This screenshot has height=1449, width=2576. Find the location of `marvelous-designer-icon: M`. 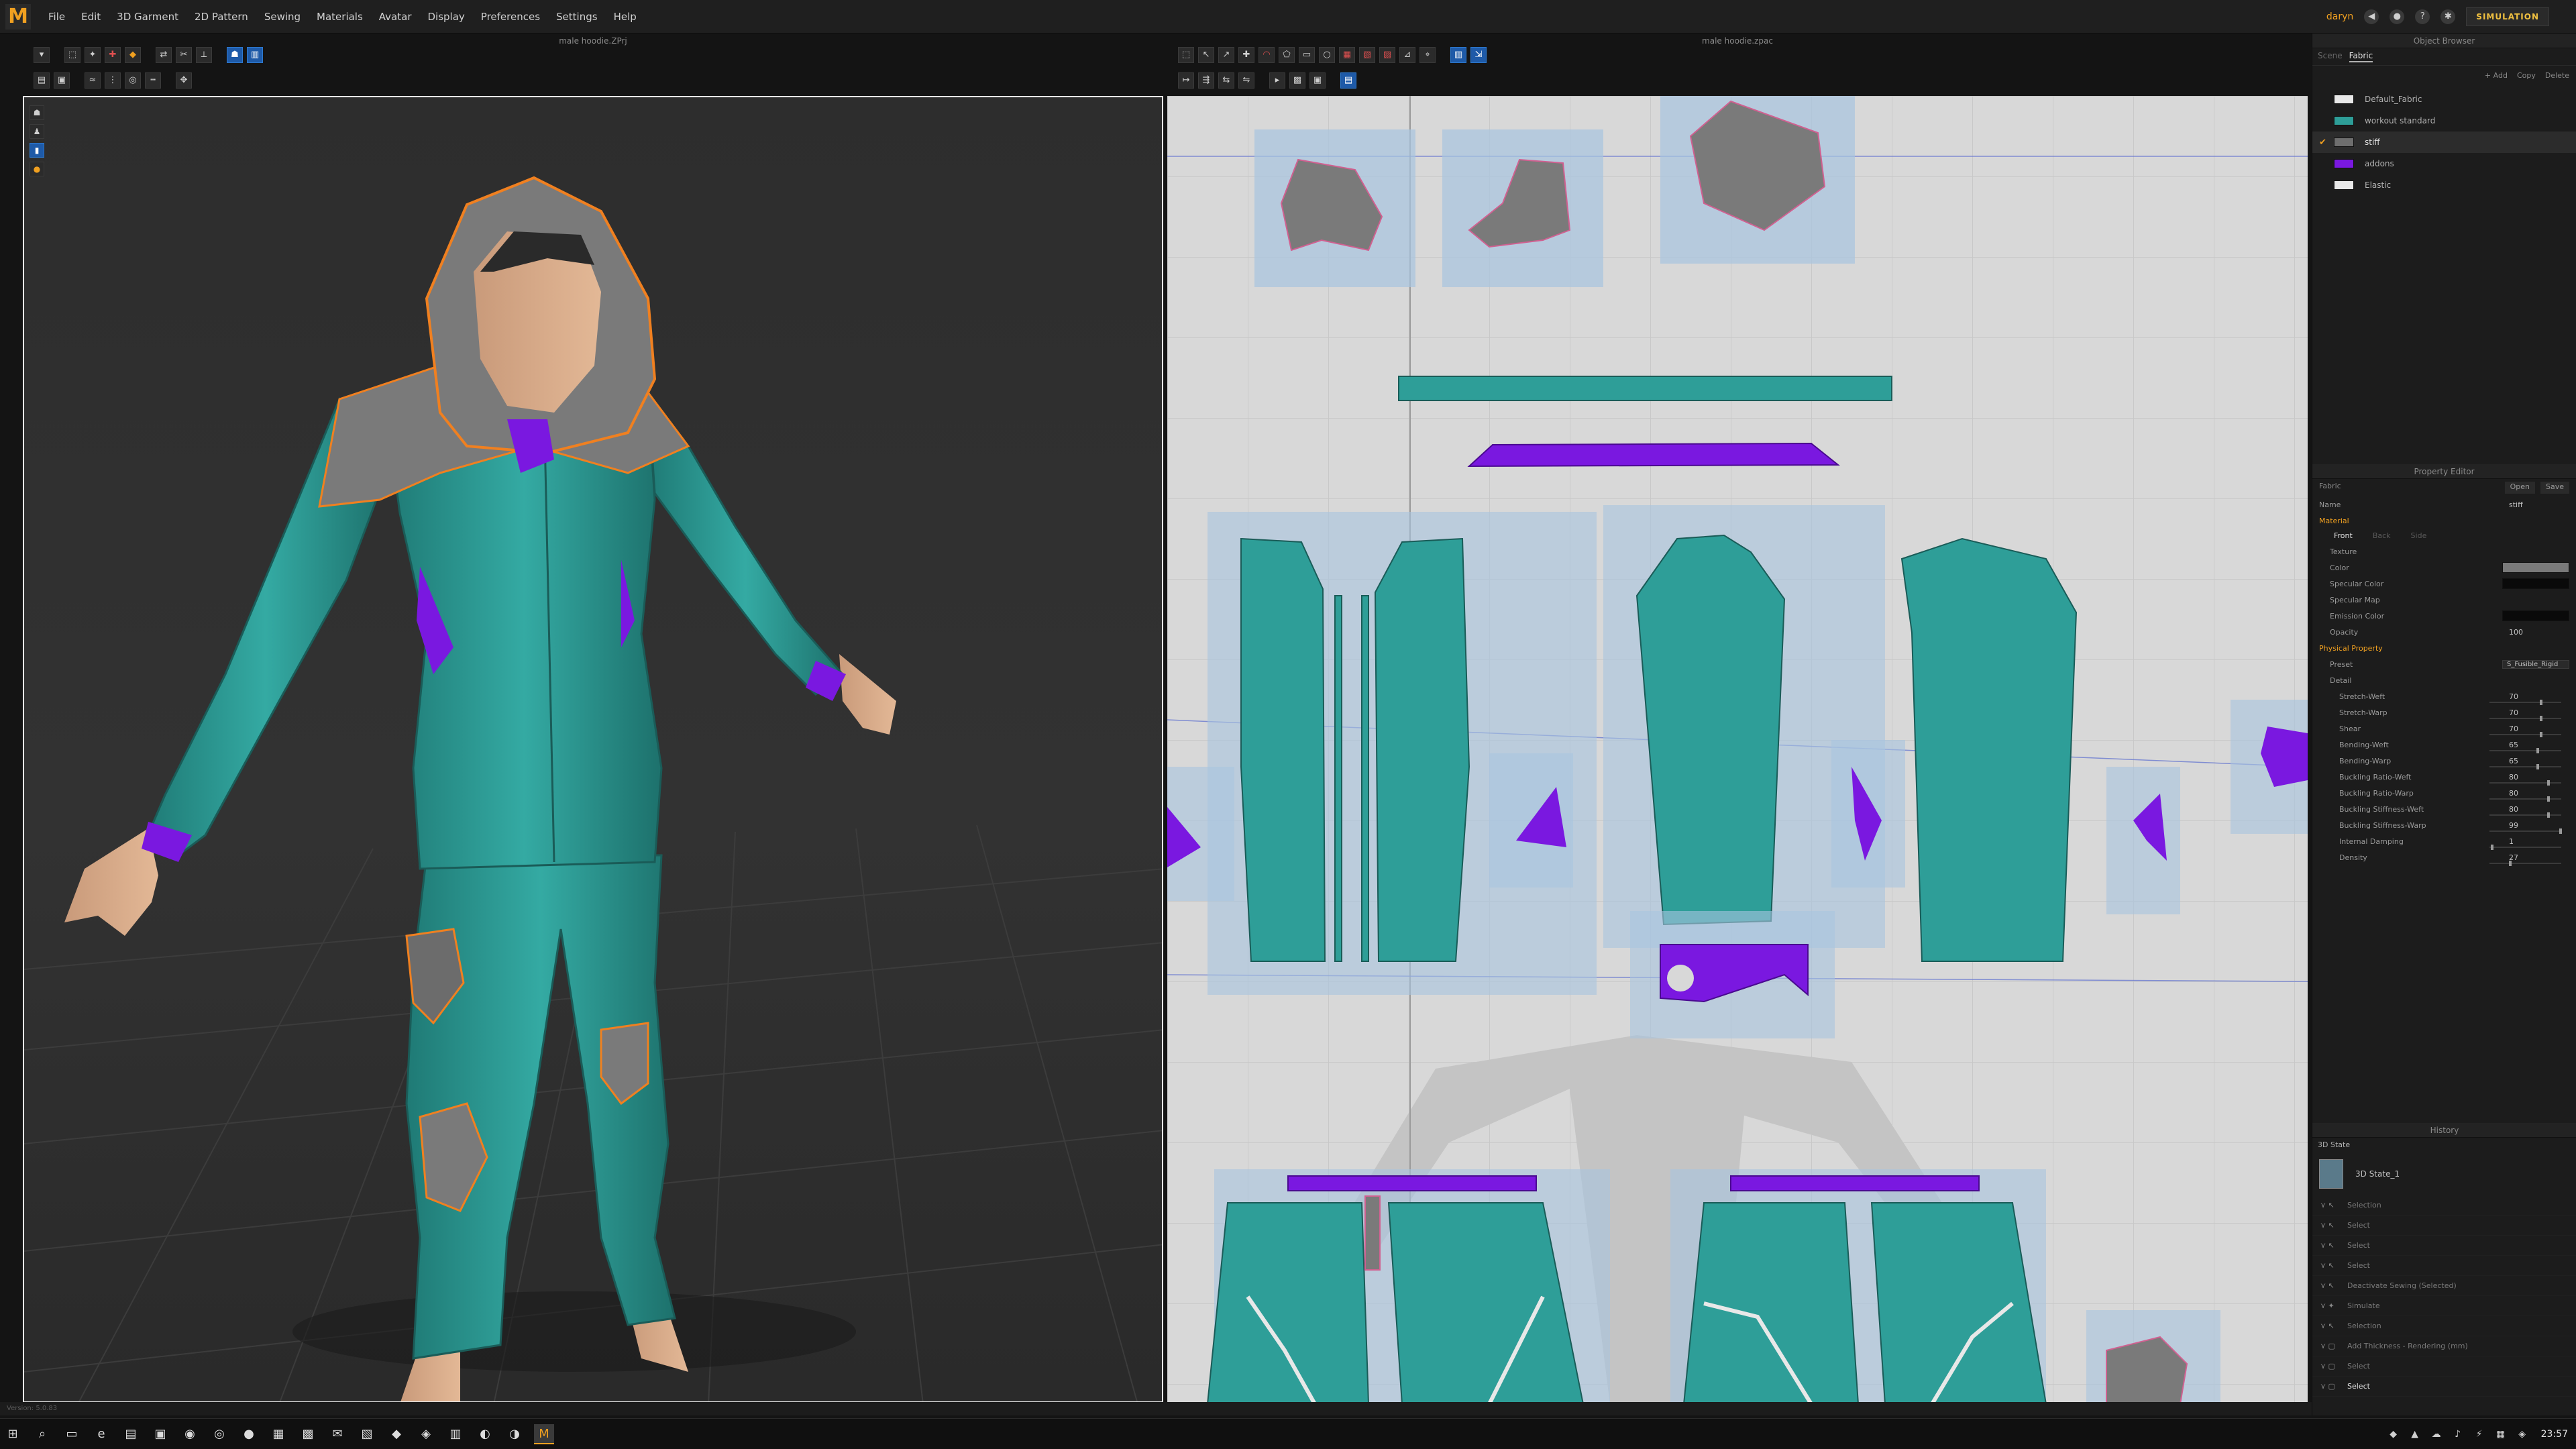

marvelous-designer-icon: M is located at coordinates (544, 1434).